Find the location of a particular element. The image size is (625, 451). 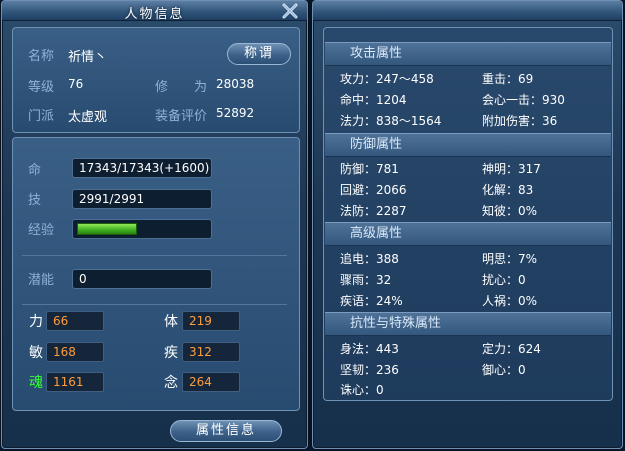

hp-bar: 17343/17343(+1600) is located at coordinates (142, 168).